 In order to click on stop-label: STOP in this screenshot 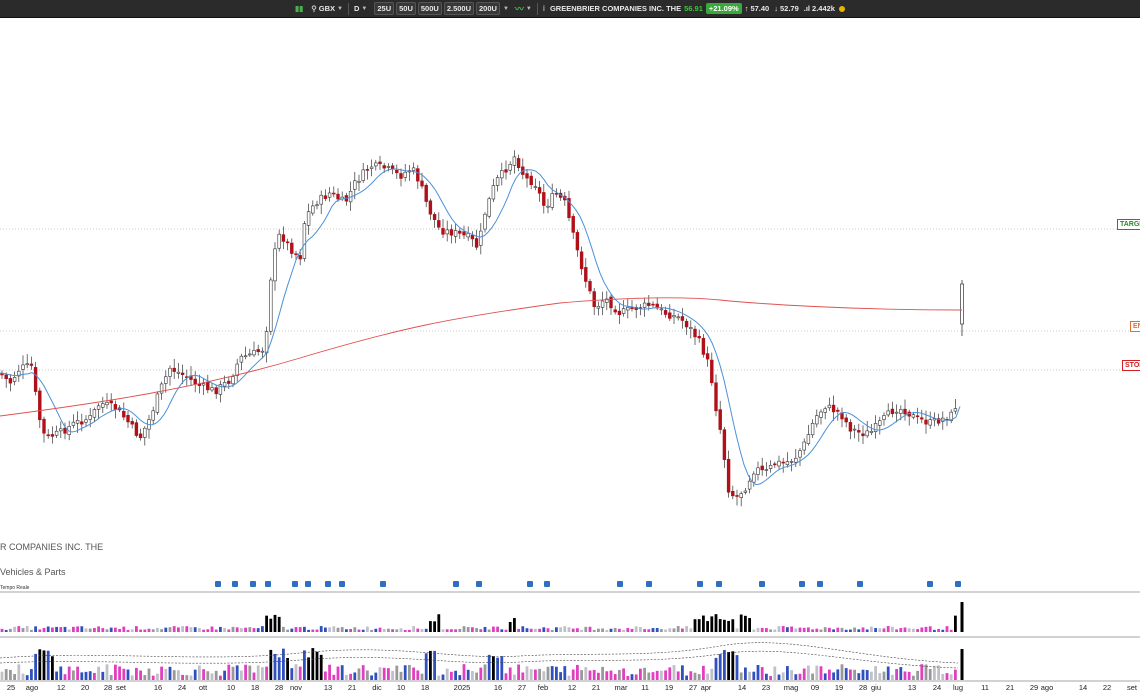, I will do `click(1131, 365)`.